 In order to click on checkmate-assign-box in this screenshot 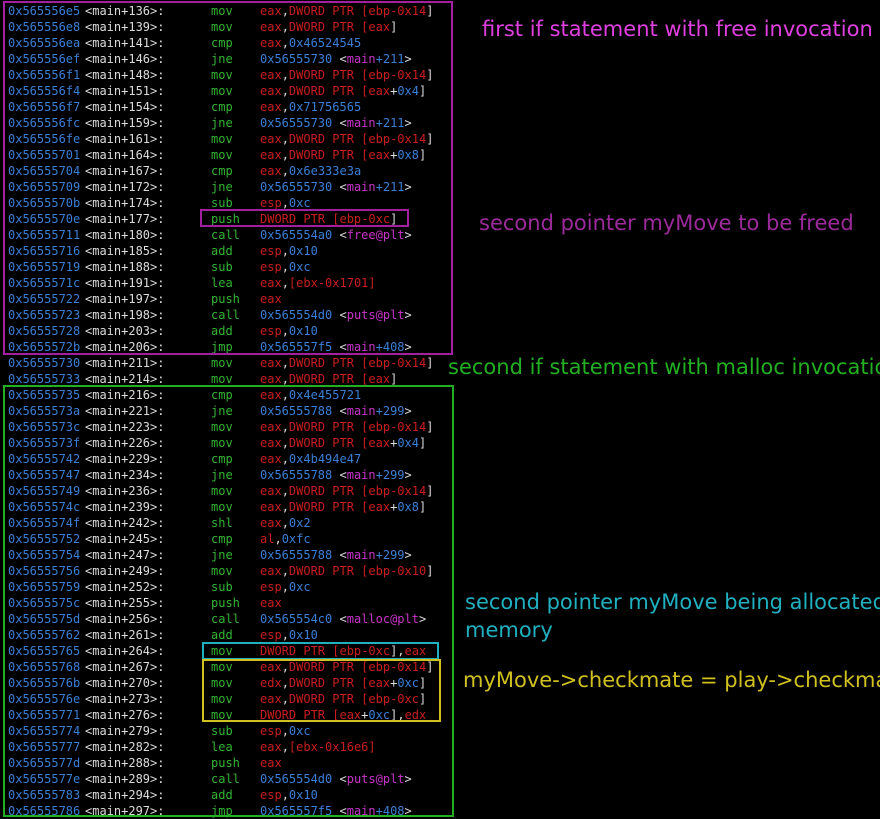, I will do `click(321, 690)`.